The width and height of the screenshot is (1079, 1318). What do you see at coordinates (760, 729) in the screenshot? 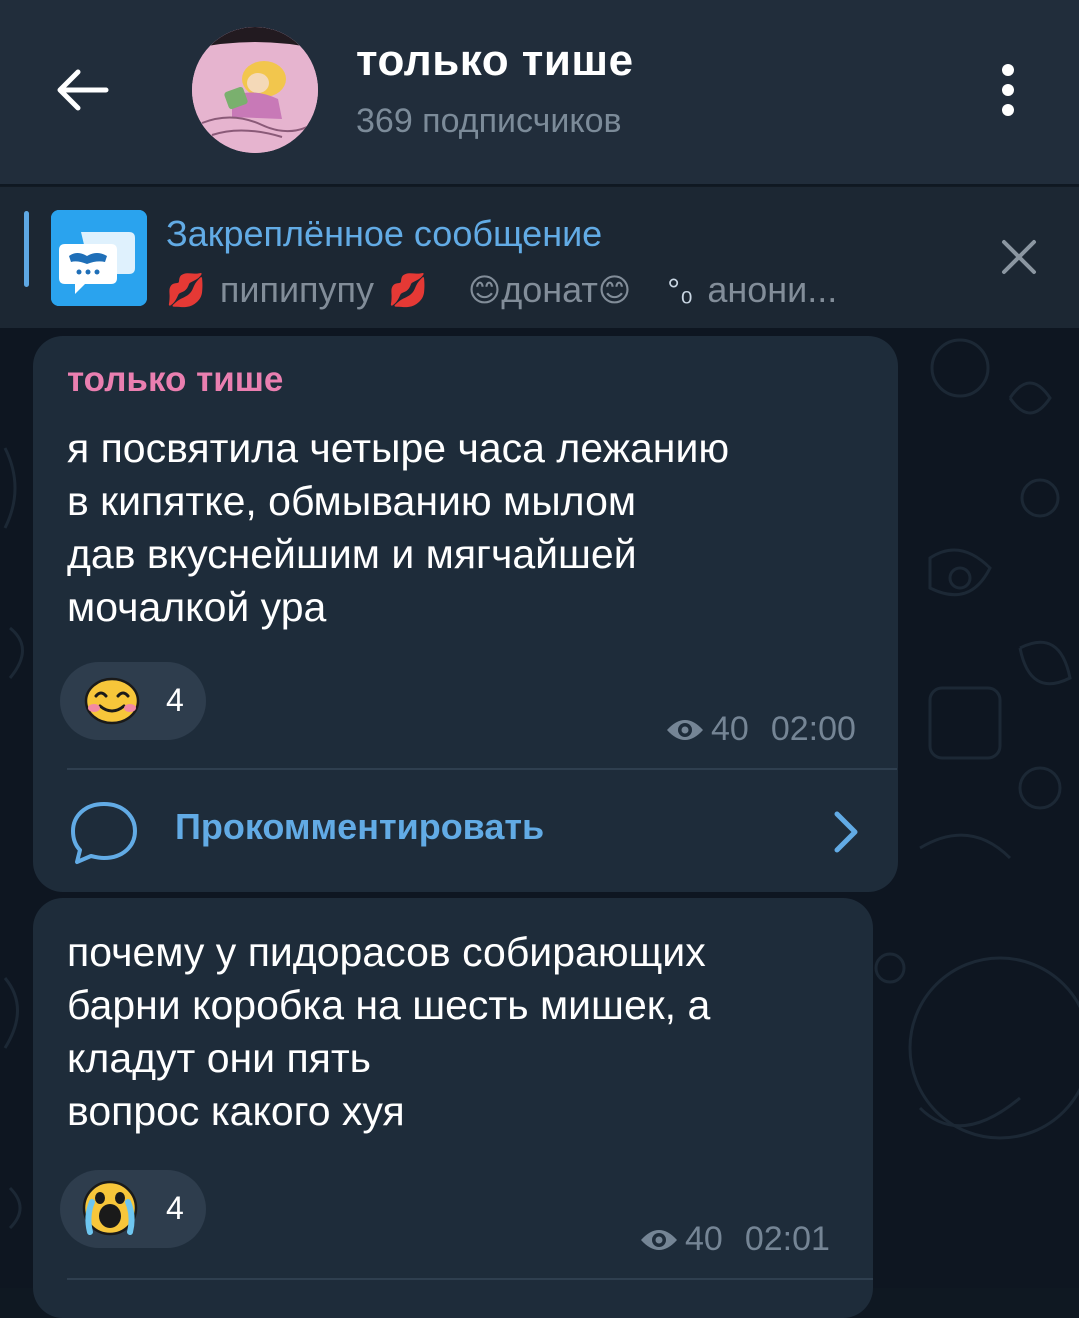
I see `message-meta: 40 02:00` at bounding box center [760, 729].